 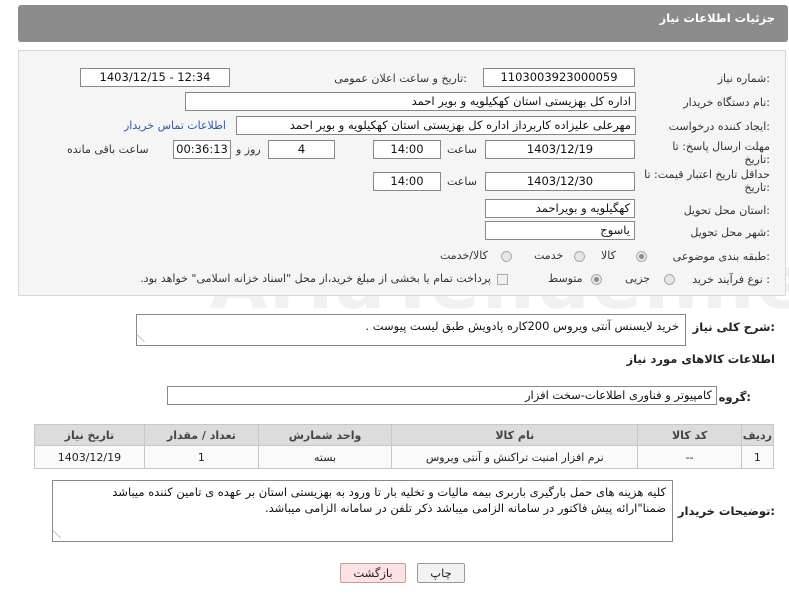 What do you see at coordinates (442, 395) in the screenshot?
I see `goods-group-field: کامپیوتر و فناوری اطلاعات-سخت افزار` at bounding box center [442, 395].